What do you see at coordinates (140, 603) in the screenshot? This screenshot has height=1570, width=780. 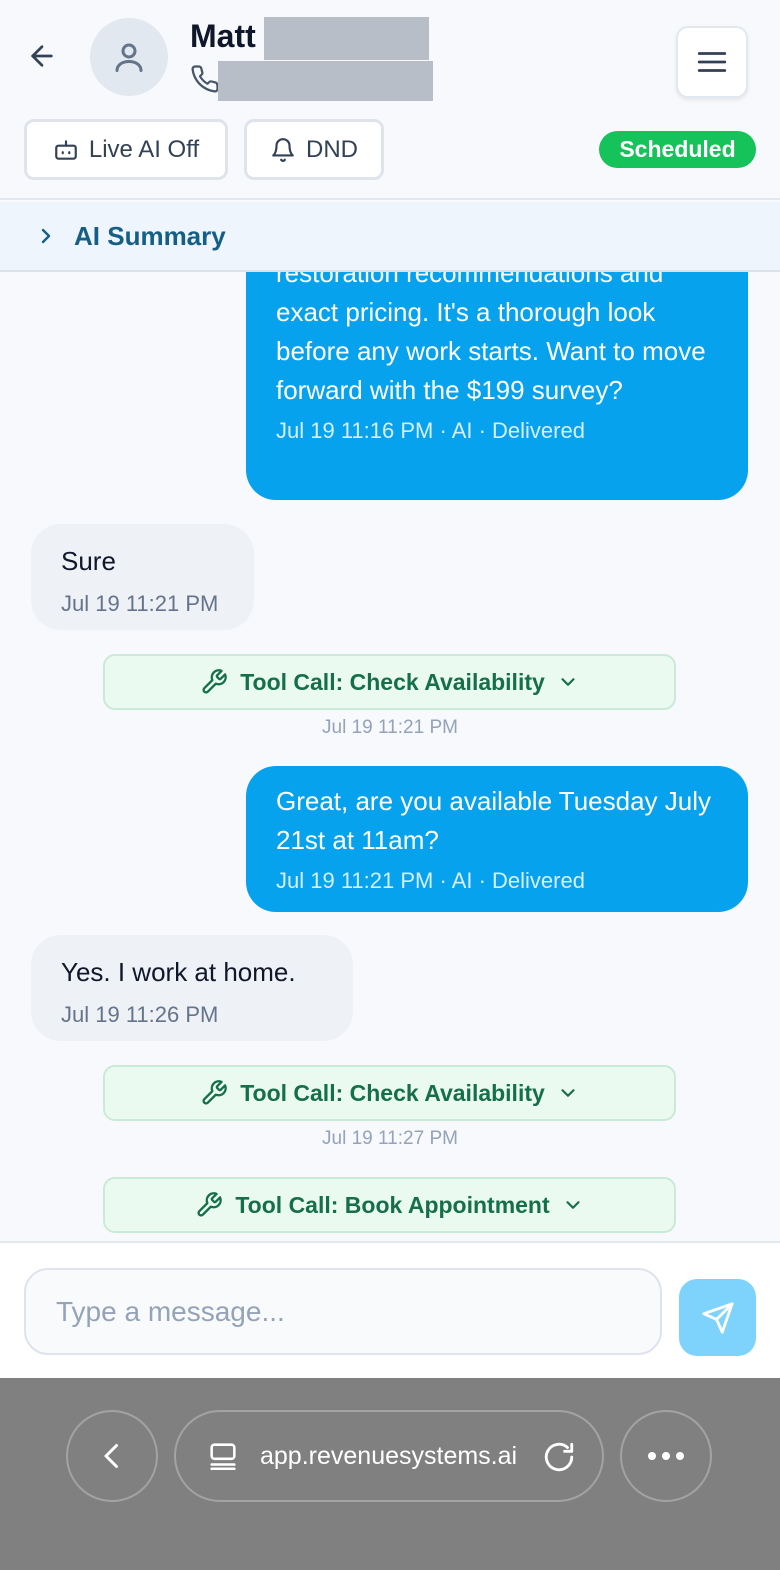 I see `message-meta: Jul 19 11:21 PM` at bounding box center [140, 603].